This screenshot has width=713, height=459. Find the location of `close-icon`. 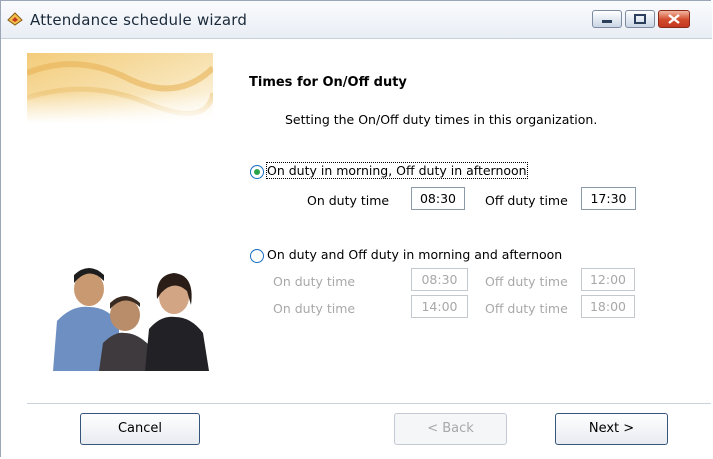

close-icon is located at coordinates (674, 19).